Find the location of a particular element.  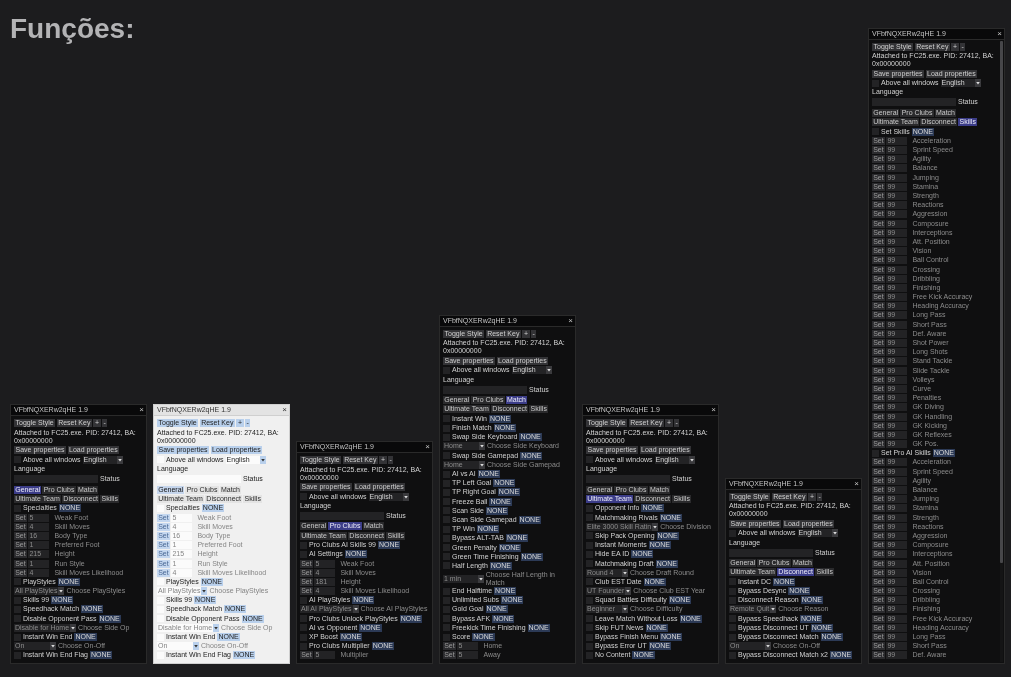

scrollbar-track is located at coordinates (1001, 351).